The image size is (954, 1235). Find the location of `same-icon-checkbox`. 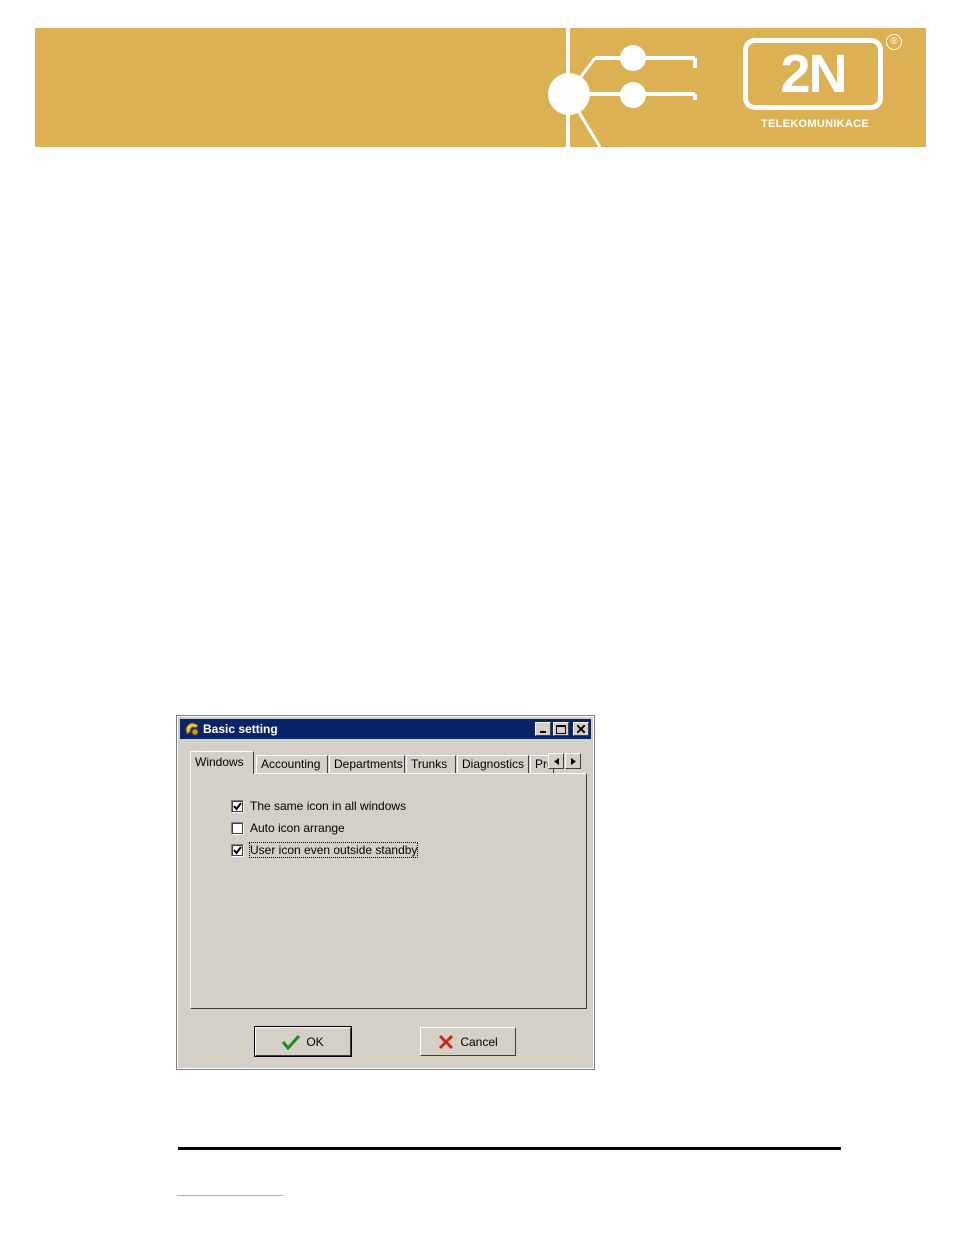

same-icon-checkbox is located at coordinates (237, 806).